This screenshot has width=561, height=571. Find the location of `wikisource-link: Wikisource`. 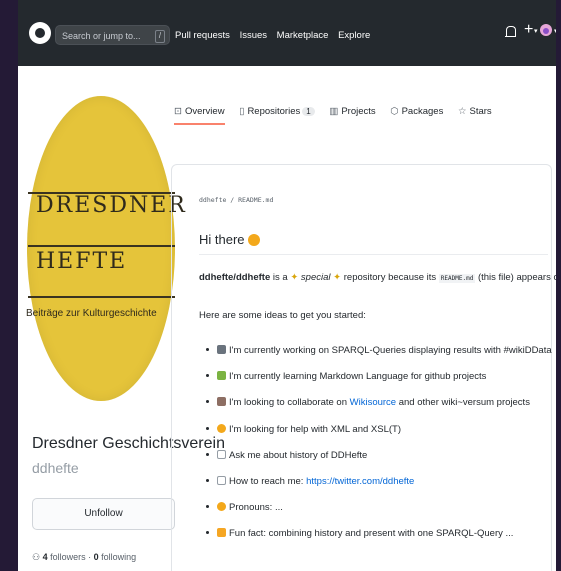

wikisource-link: Wikisource is located at coordinates (373, 402).